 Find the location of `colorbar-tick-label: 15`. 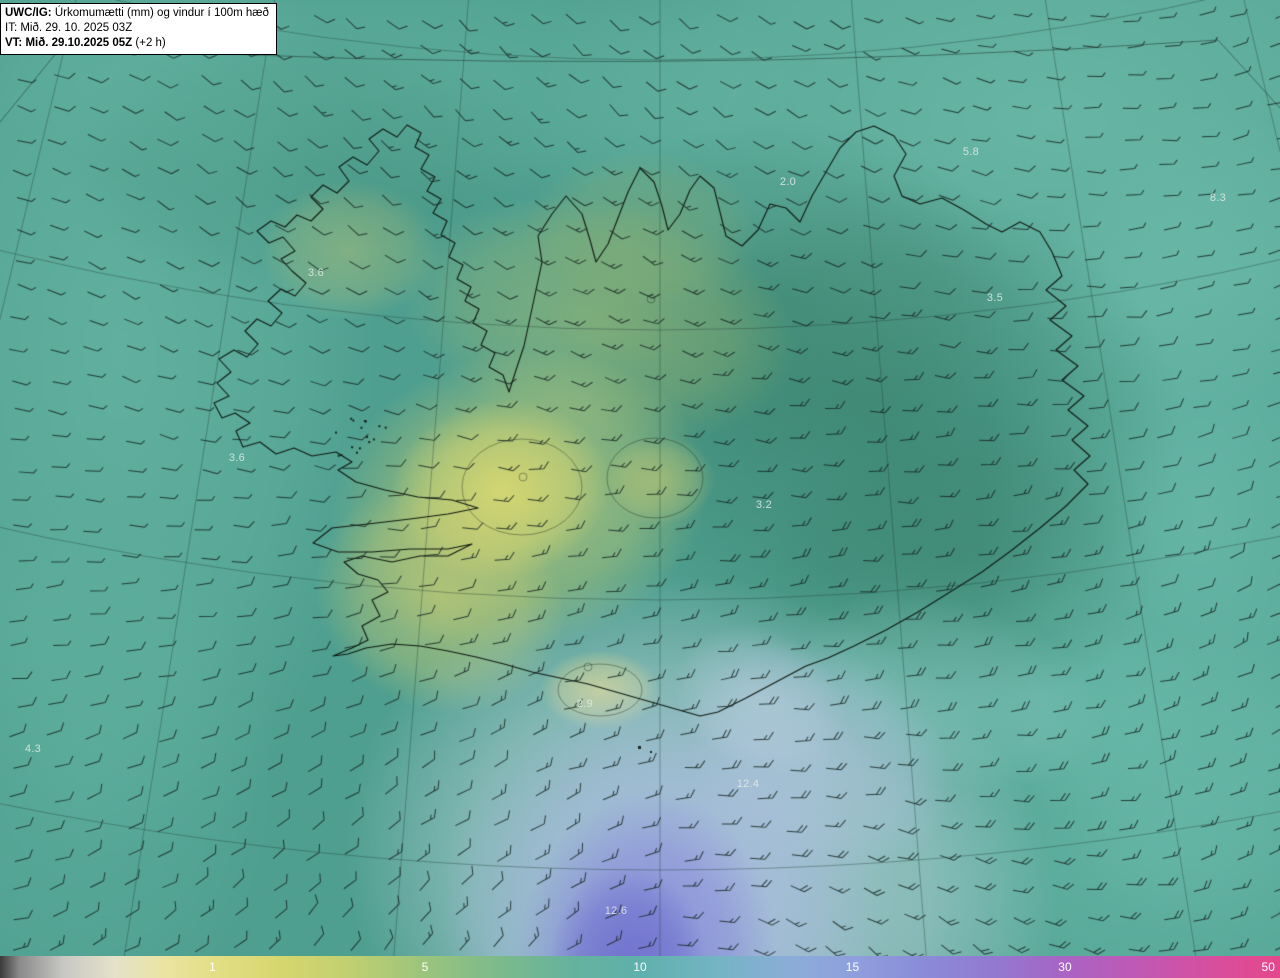

colorbar-tick-label: 15 is located at coordinates (852, 967).